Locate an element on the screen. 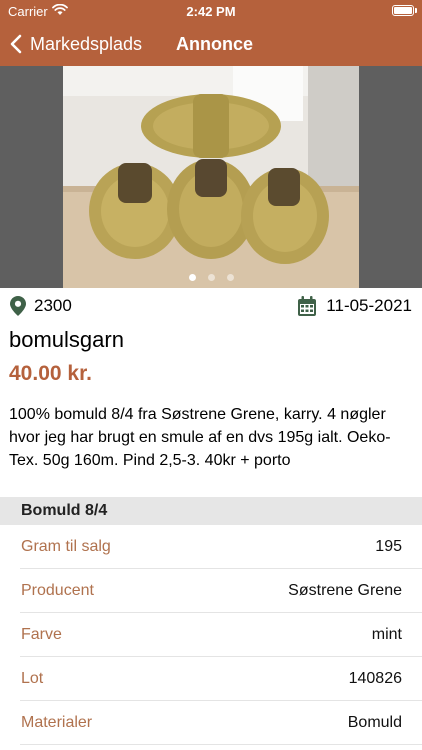 Image resolution: width=422 pixels, height=750 pixels. detail-row-producent: Producent Søstrene Grene is located at coordinates (221, 591).